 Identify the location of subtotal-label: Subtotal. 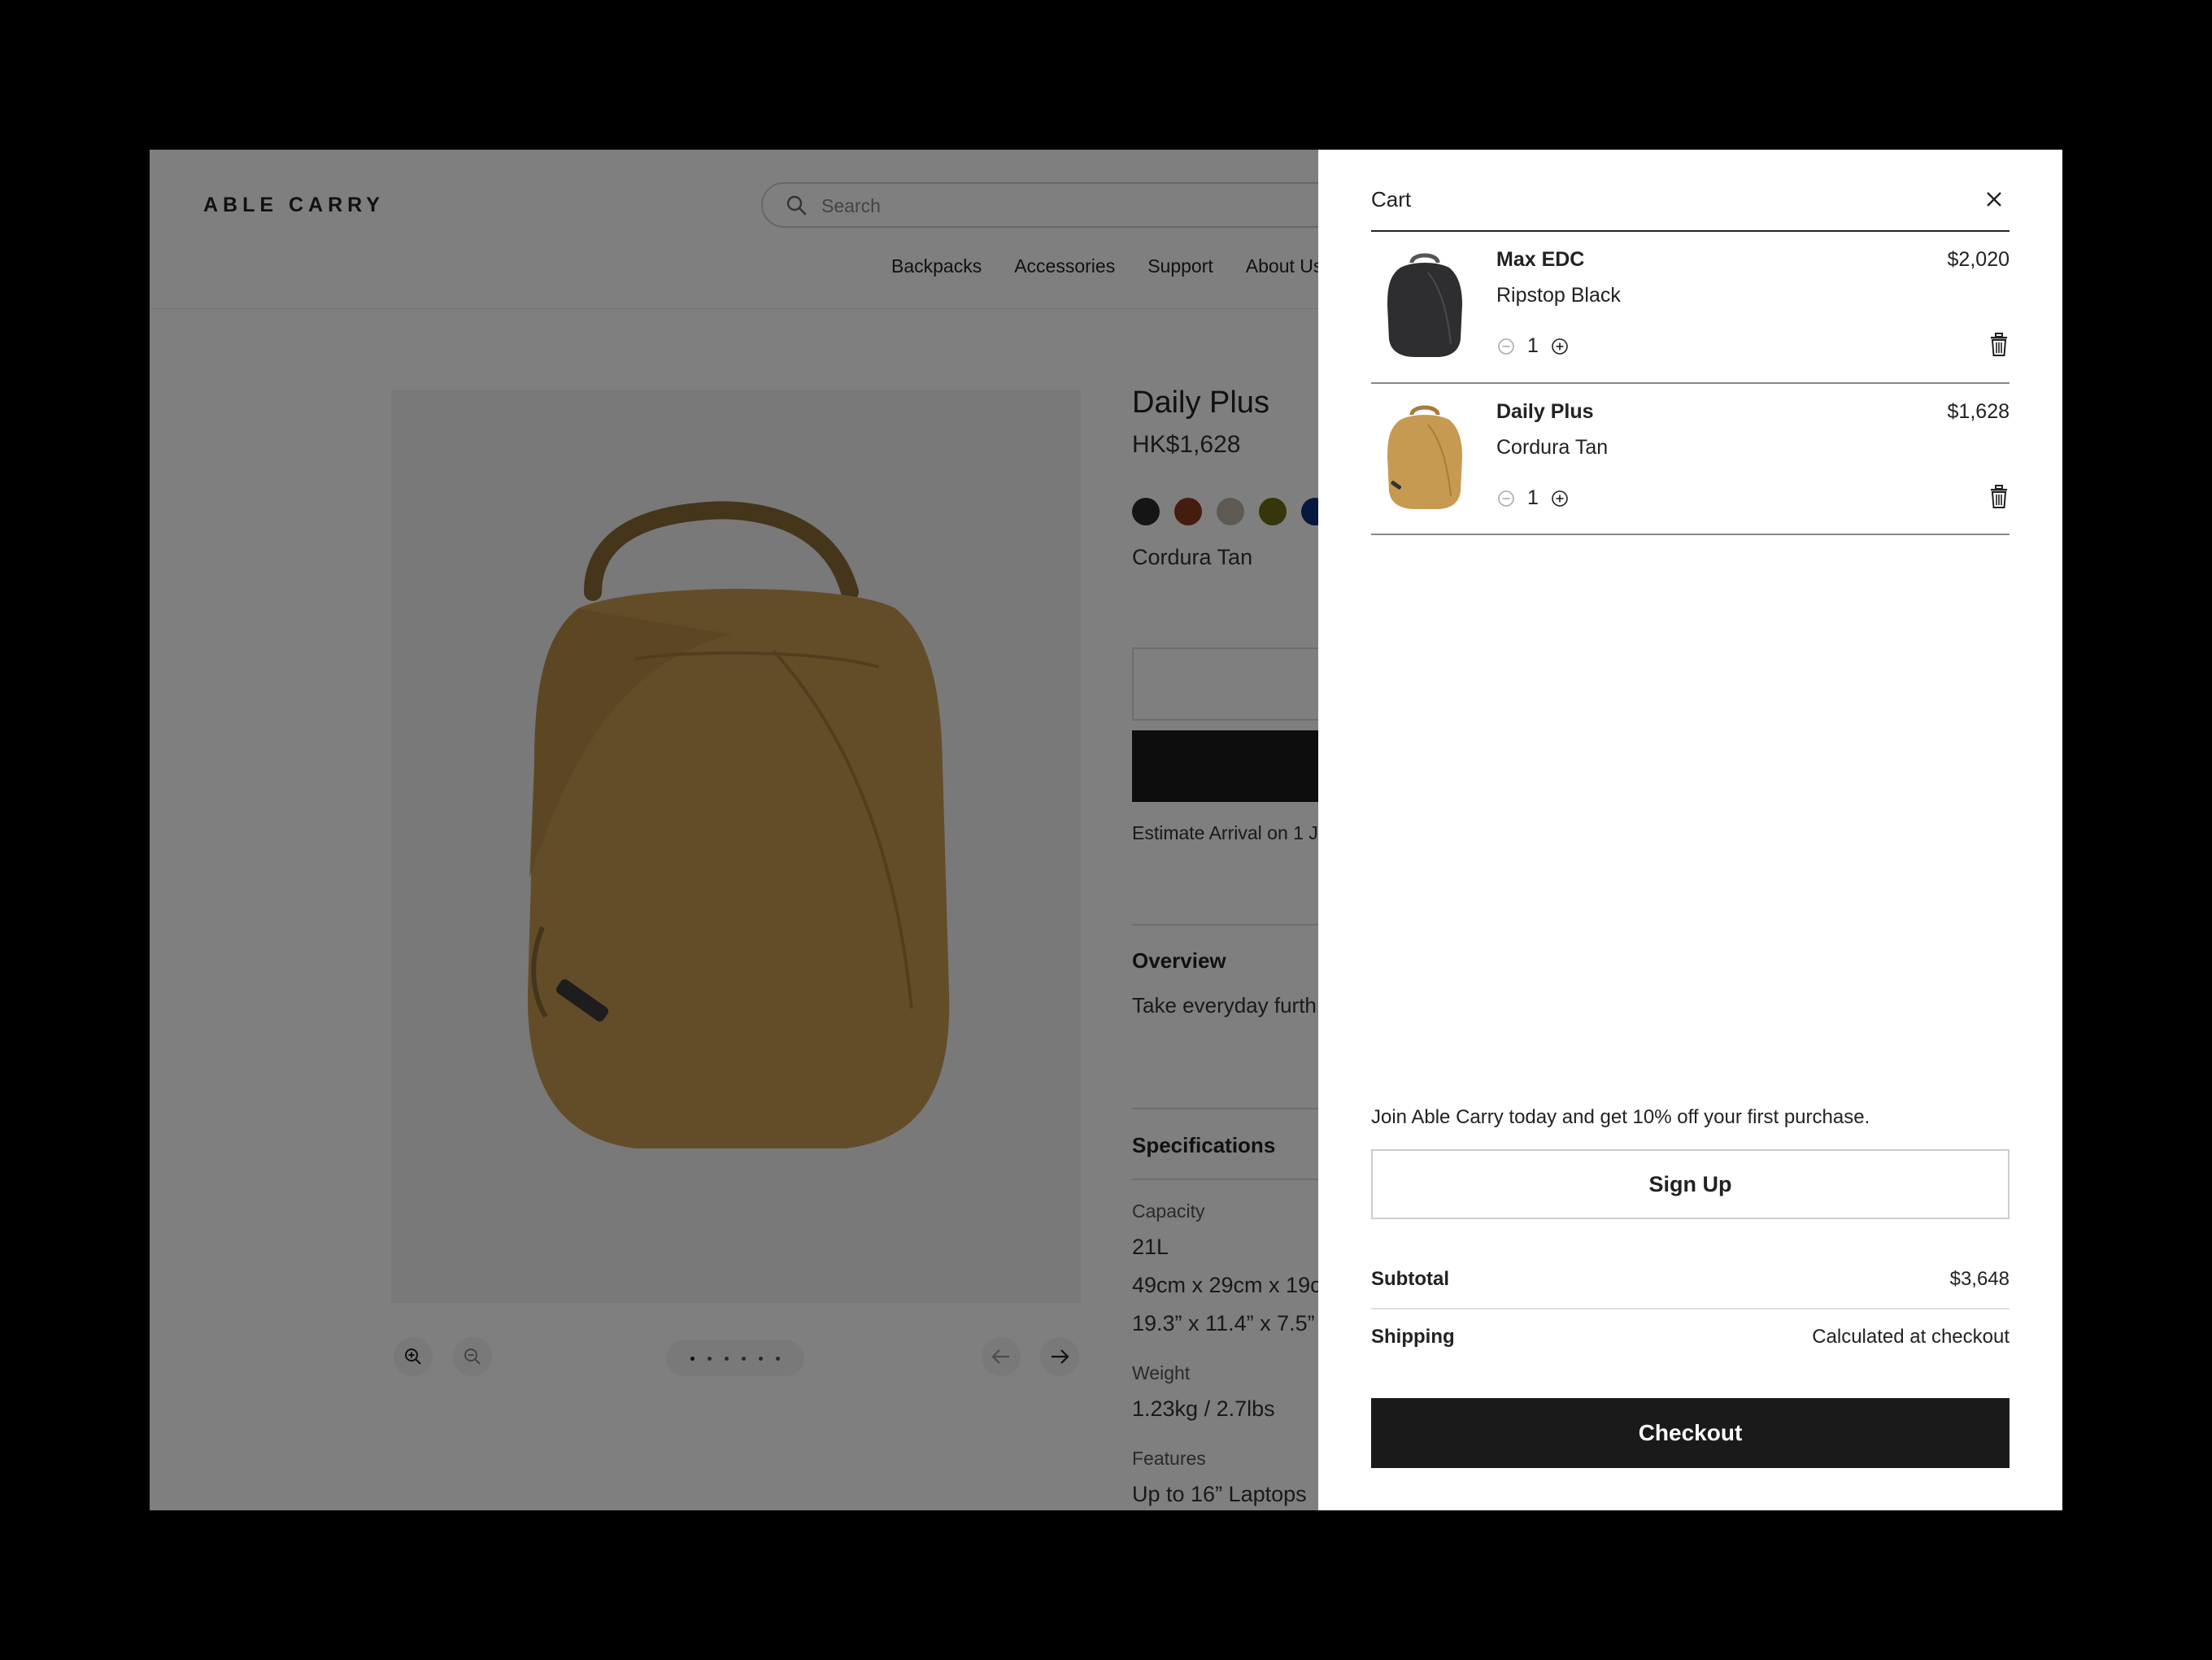
(1410, 1279).